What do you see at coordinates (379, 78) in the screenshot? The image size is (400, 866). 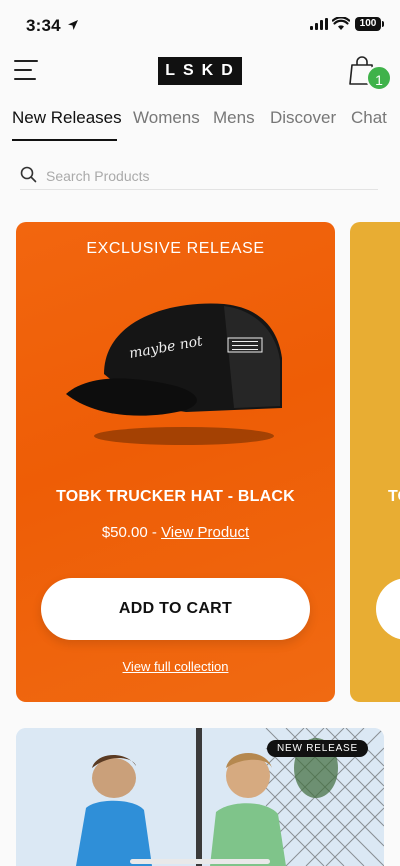 I see `cart-count-badge: 1` at bounding box center [379, 78].